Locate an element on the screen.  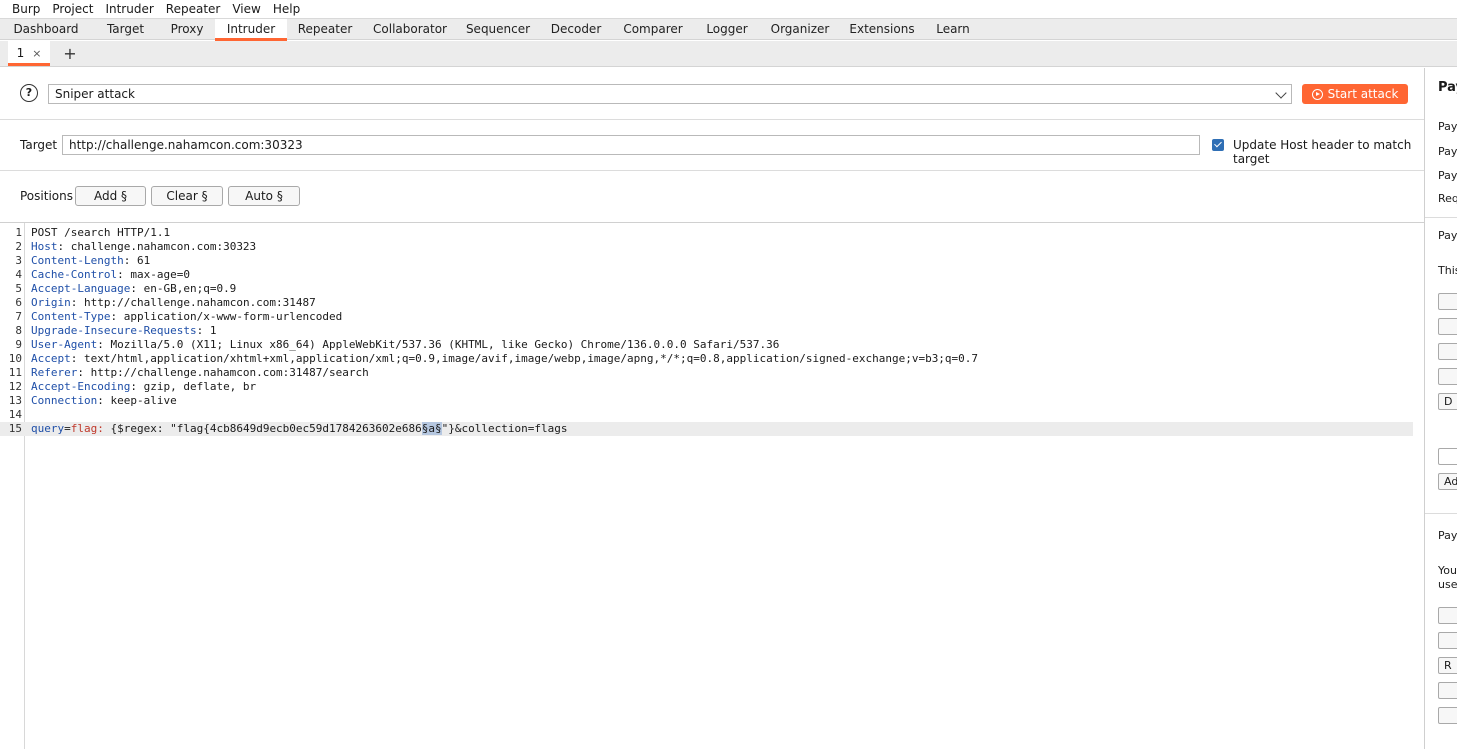
header-name: Content-Length is located at coordinates (77, 260).